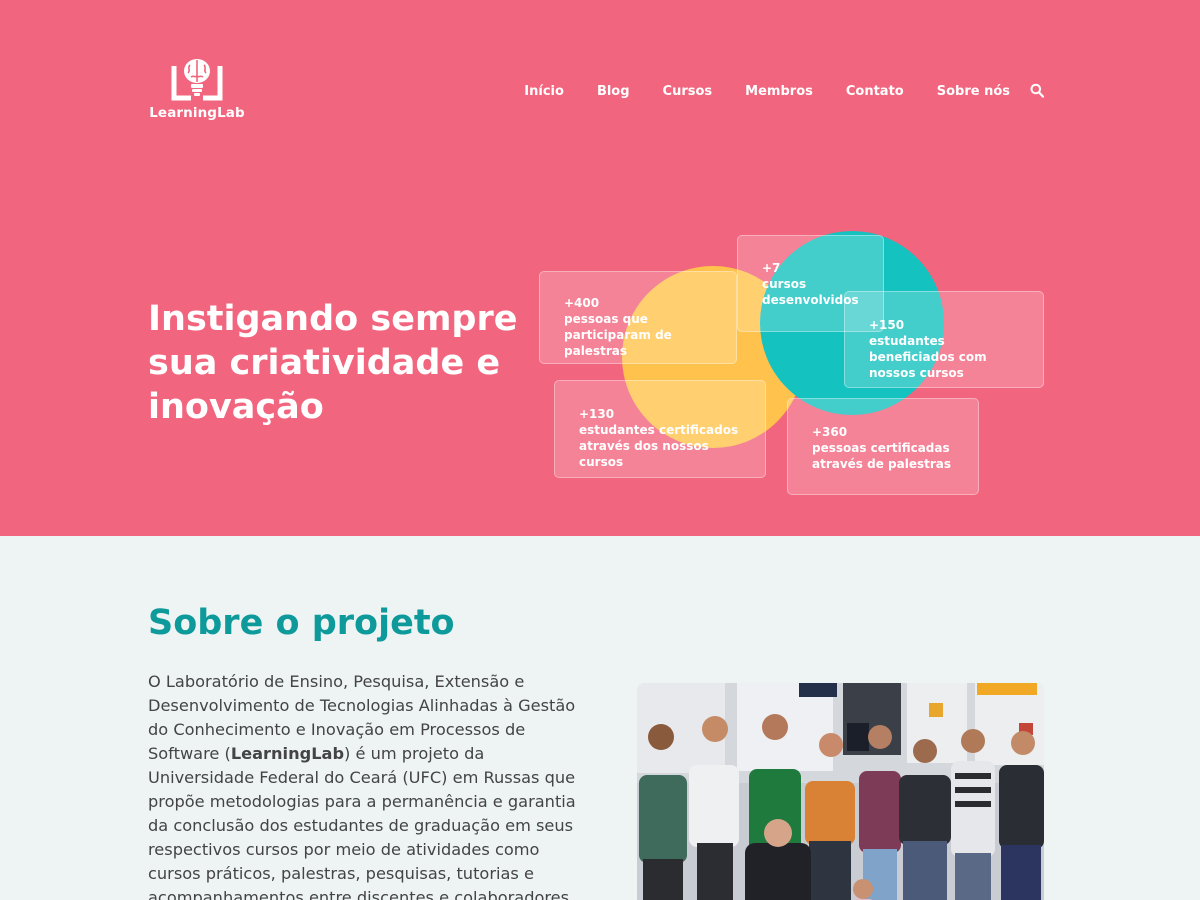  What do you see at coordinates (544, 91) in the screenshot?
I see `nav-inicio: Início` at bounding box center [544, 91].